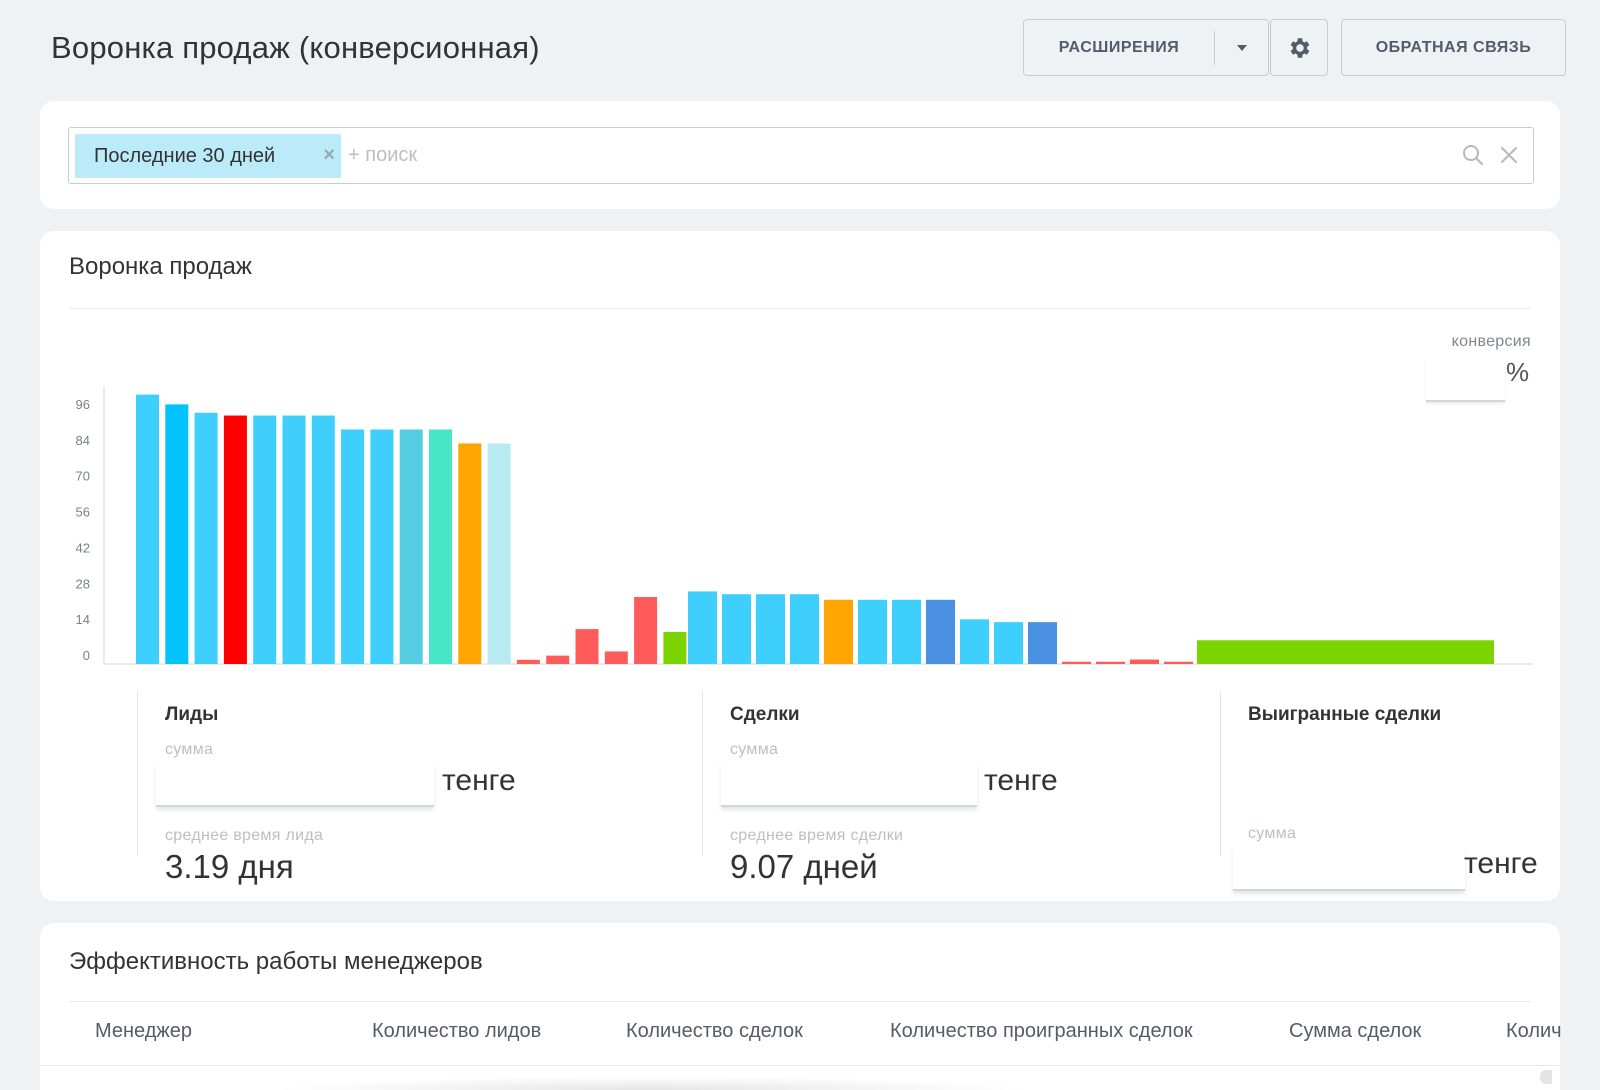 The height and width of the screenshot is (1090, 1600). What do you see at coordinates (295, 785) in the screenshot?
I see `leads-sum-input` at bounding box center [295, 785].